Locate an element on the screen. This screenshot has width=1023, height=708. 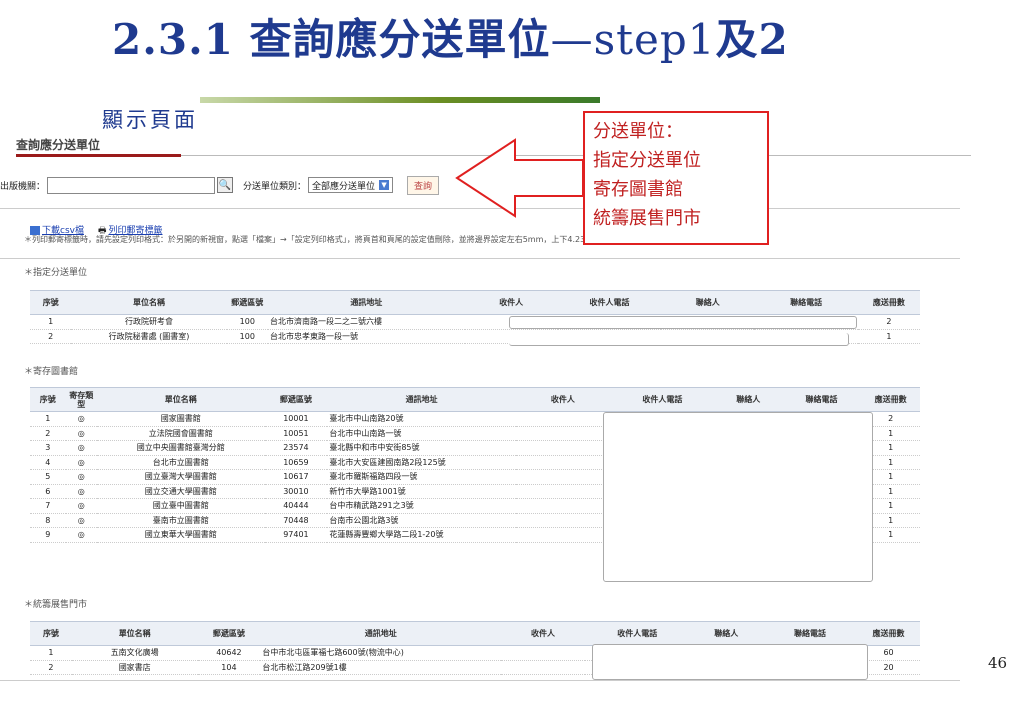
column-header: 應送冊數 is located at coordinates (888, 302).